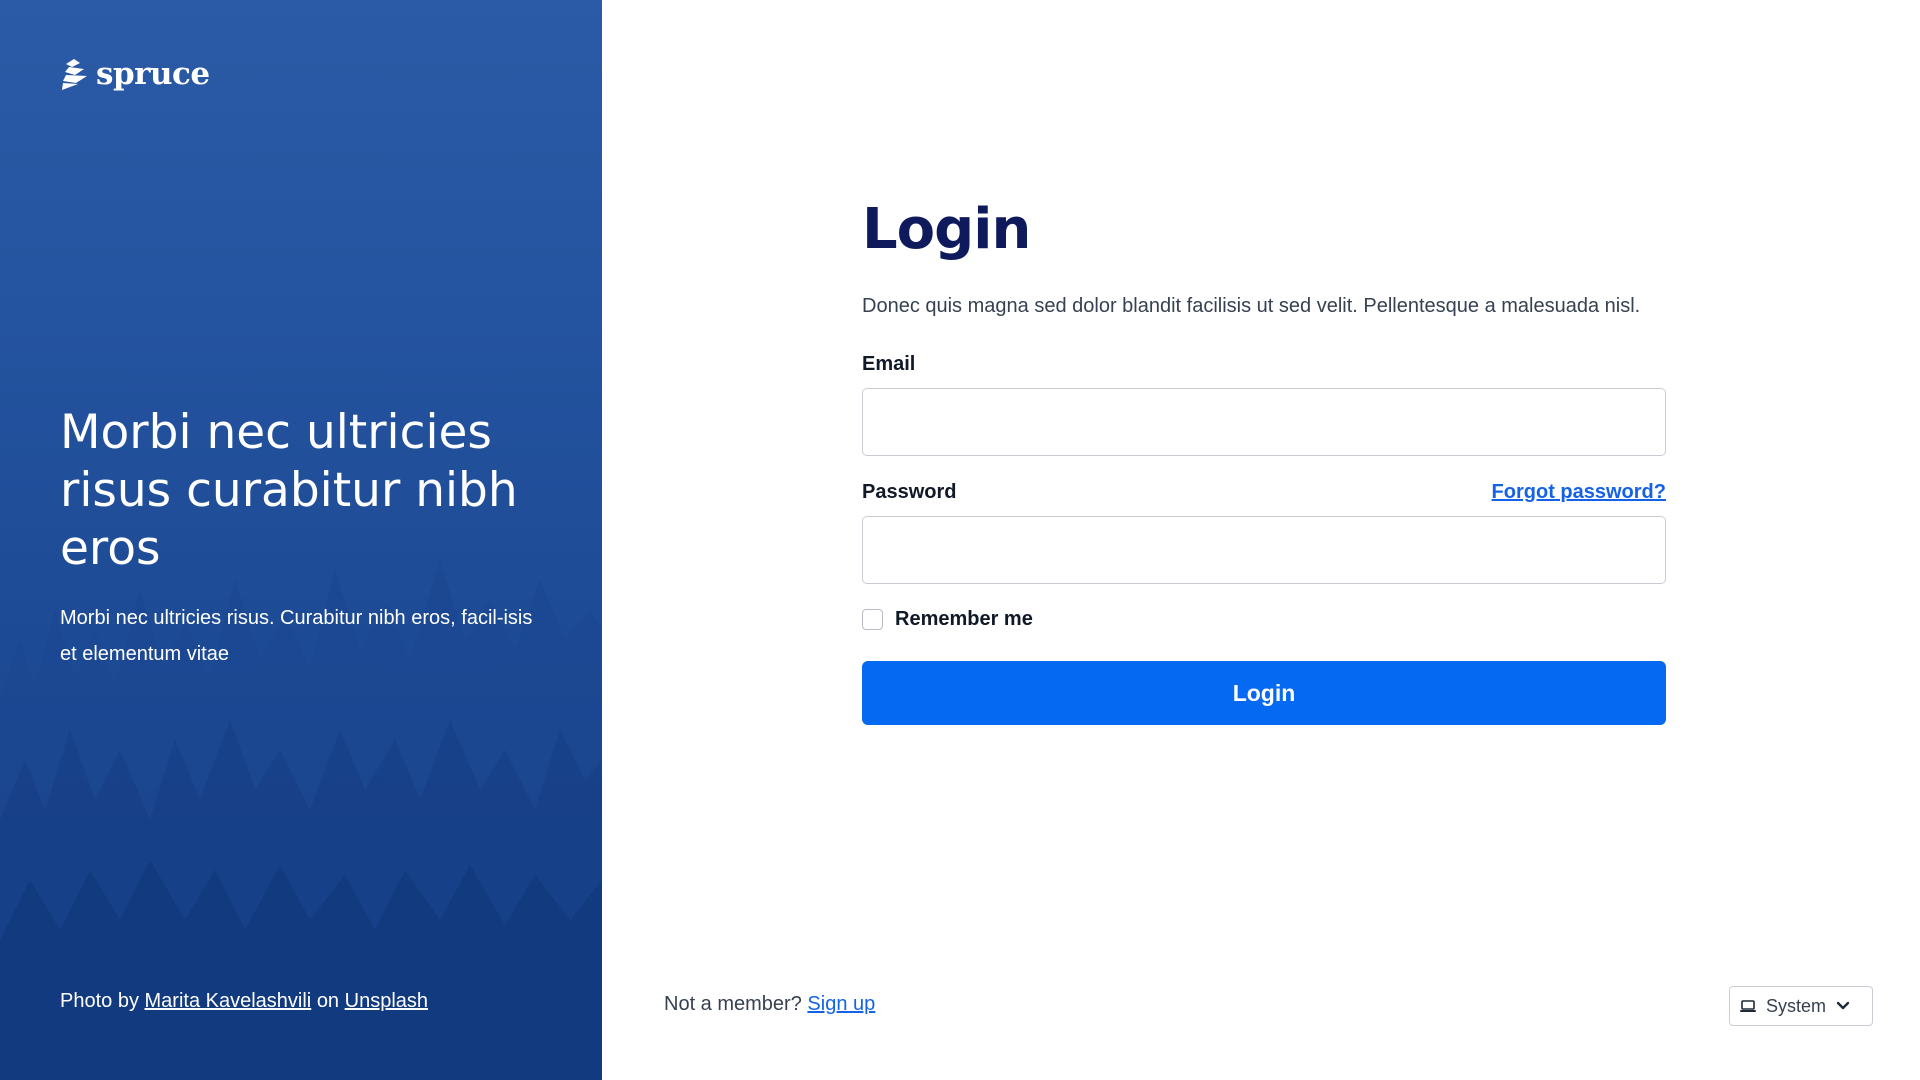 The image size is (1920, 1080). Describe the element at coordinates (1264, 550) in the screenshot. I see `password-field` at that location.